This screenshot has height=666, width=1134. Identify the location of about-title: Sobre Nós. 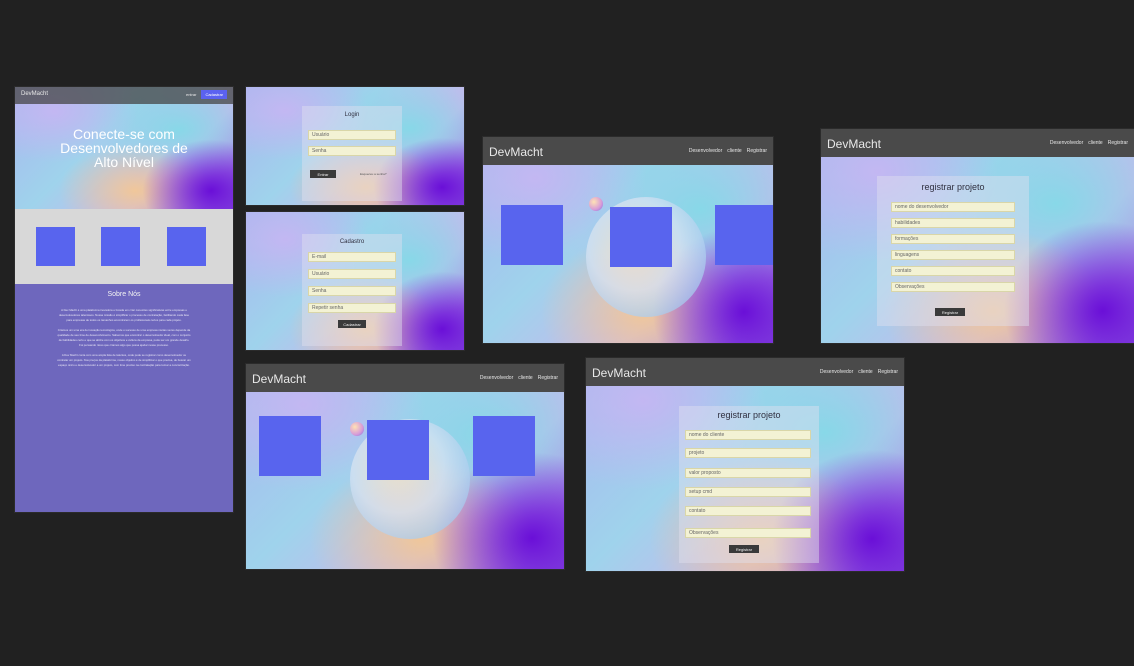
(124, 294).